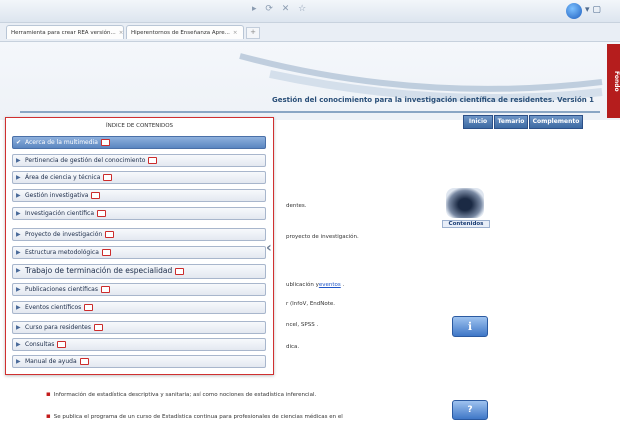 The width and height of the screenshot is (620, 426). I want to click on browser-tab-2: Hiperentornos de Enseñanza Apre... ×, so click(185, 32).